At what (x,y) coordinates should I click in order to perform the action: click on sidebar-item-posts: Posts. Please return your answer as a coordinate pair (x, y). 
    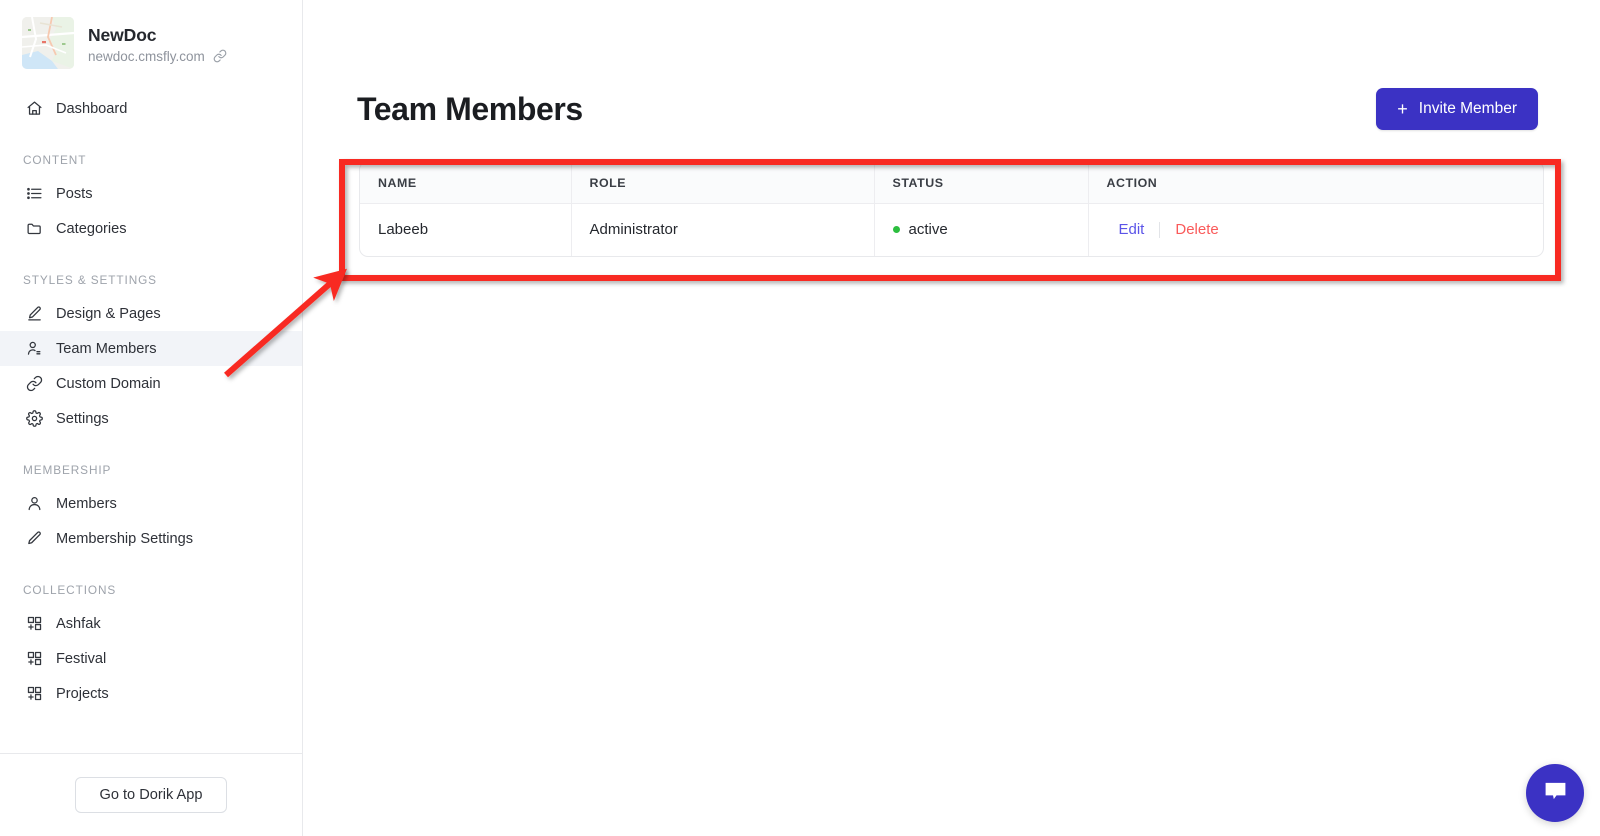
    Looking at the image, I should click on (151, 193).